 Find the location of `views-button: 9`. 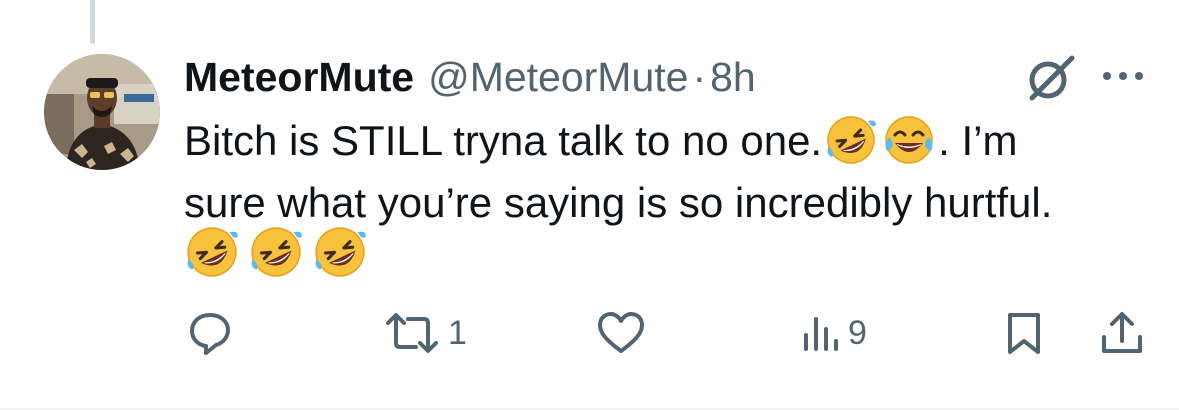

views-button: 9 is located at coordinates (833, 333).